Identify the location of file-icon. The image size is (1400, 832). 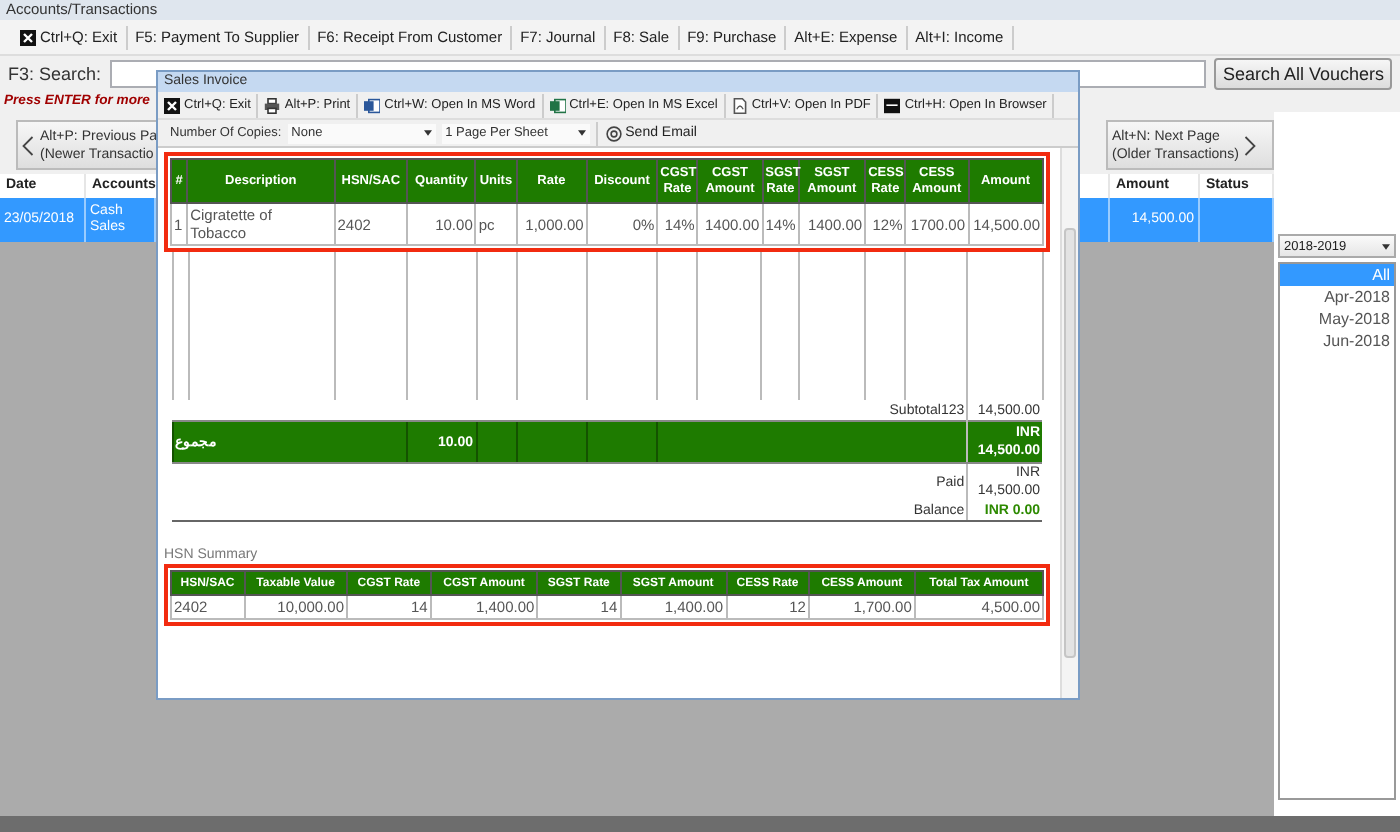
(739, 105).